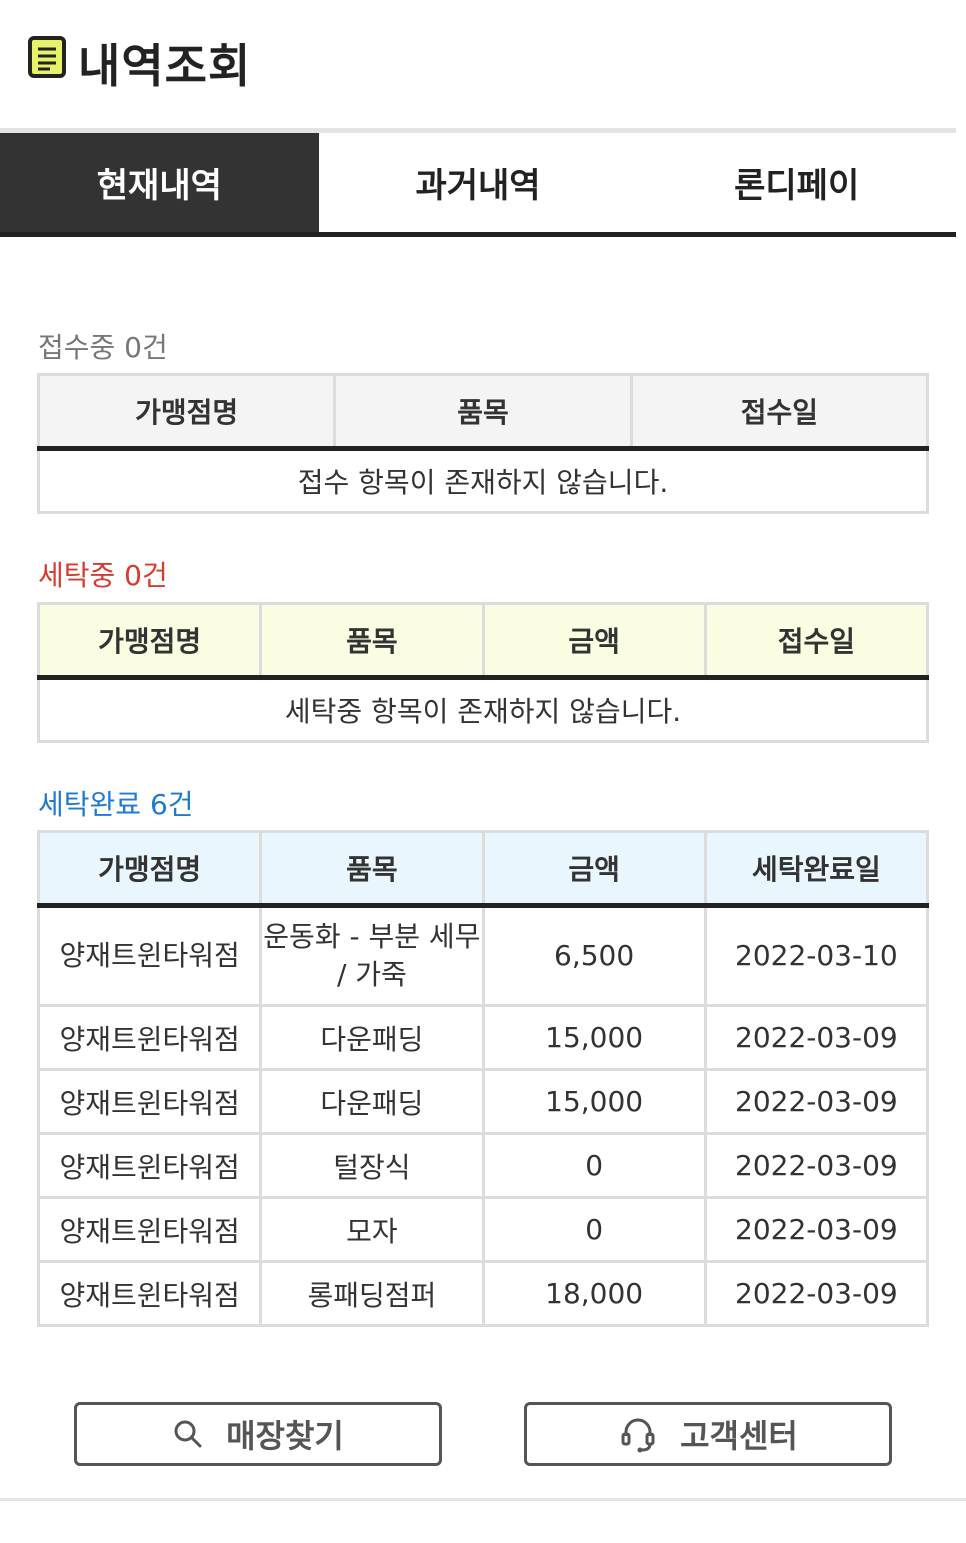 This screenshot has height=1543, width=966. What do you see at coordinates (483, 480) in the screenshot?
I see `received-empty-message: 접수 항목이 존재하지 않습니다.` at bounding box center [483, 480].